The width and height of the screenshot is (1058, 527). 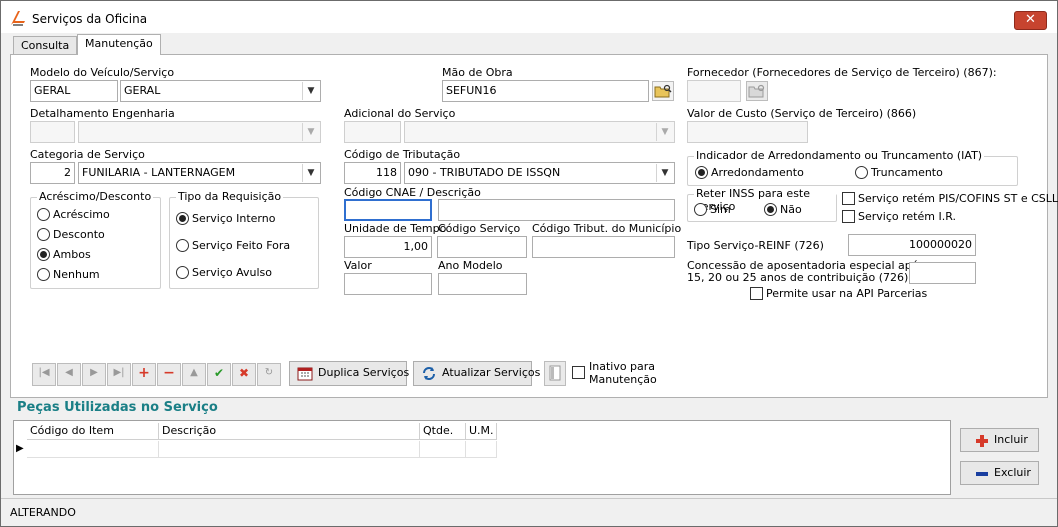 What do you see at coordinates (749, 172) in the screenshot?
I see `radio-arredondamento: Arredondamento` at bounding box center [749, 172].